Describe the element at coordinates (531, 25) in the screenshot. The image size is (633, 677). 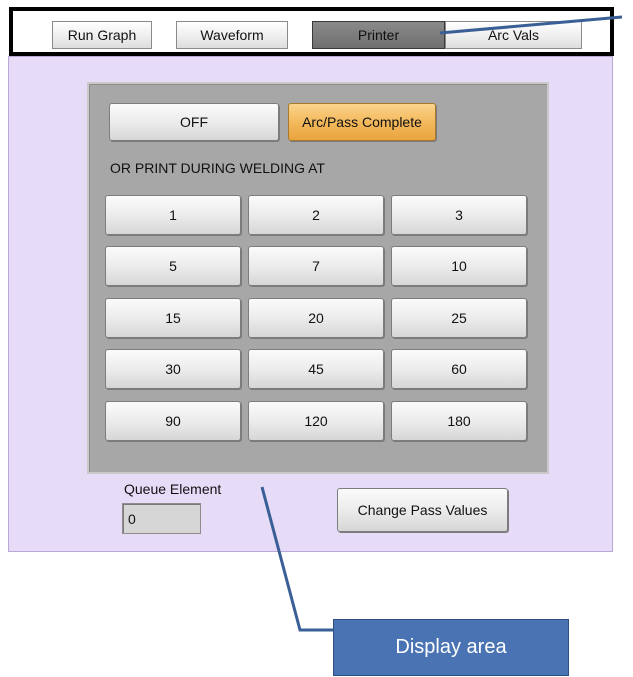
I see `tab-callout-line` at that location.